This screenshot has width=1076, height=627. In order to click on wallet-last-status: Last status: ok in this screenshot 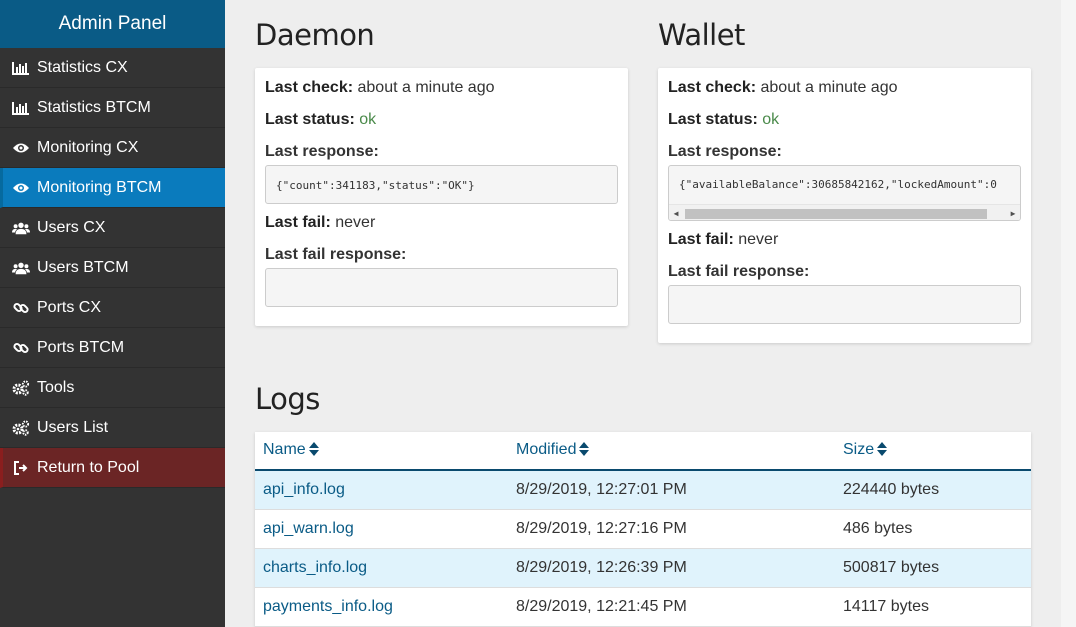, I will do `click(844, 127)`.